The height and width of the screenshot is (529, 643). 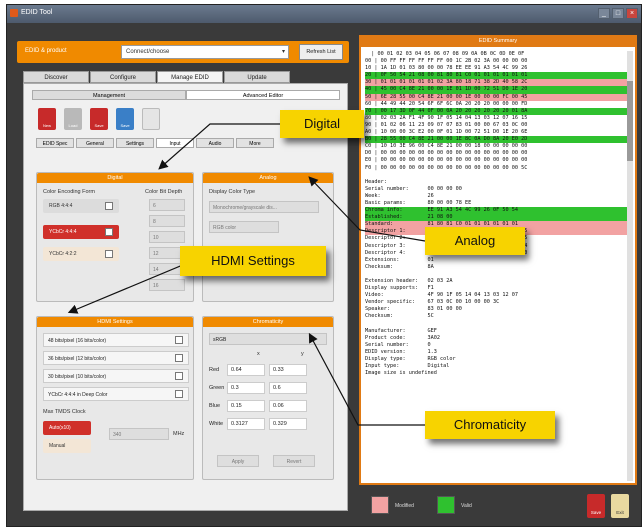 What do you see at coordinates (283, 52) in the screenshot?
I see `chevron-down-icon: ▾` at bounding box center [283, 52].